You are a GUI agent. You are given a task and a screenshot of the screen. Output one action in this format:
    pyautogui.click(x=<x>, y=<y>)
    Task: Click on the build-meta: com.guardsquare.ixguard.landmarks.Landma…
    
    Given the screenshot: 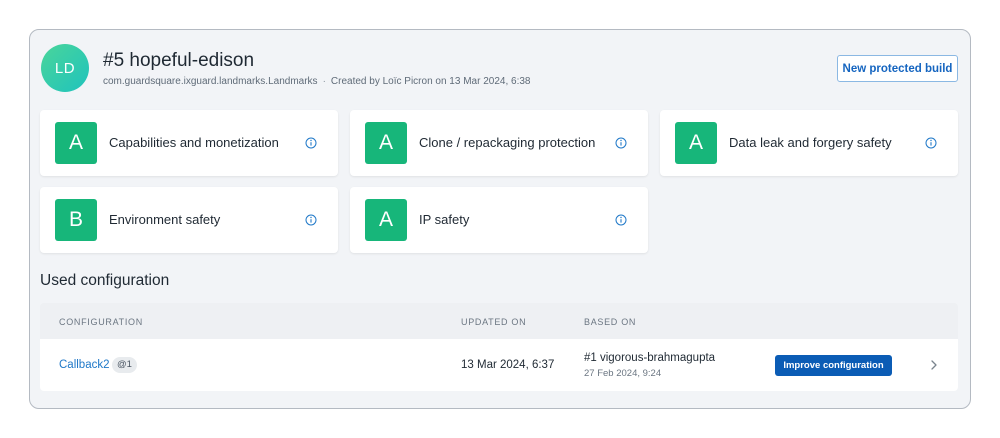 What is the action you would take?
    pyautogui.click(x=316, y=81)
    